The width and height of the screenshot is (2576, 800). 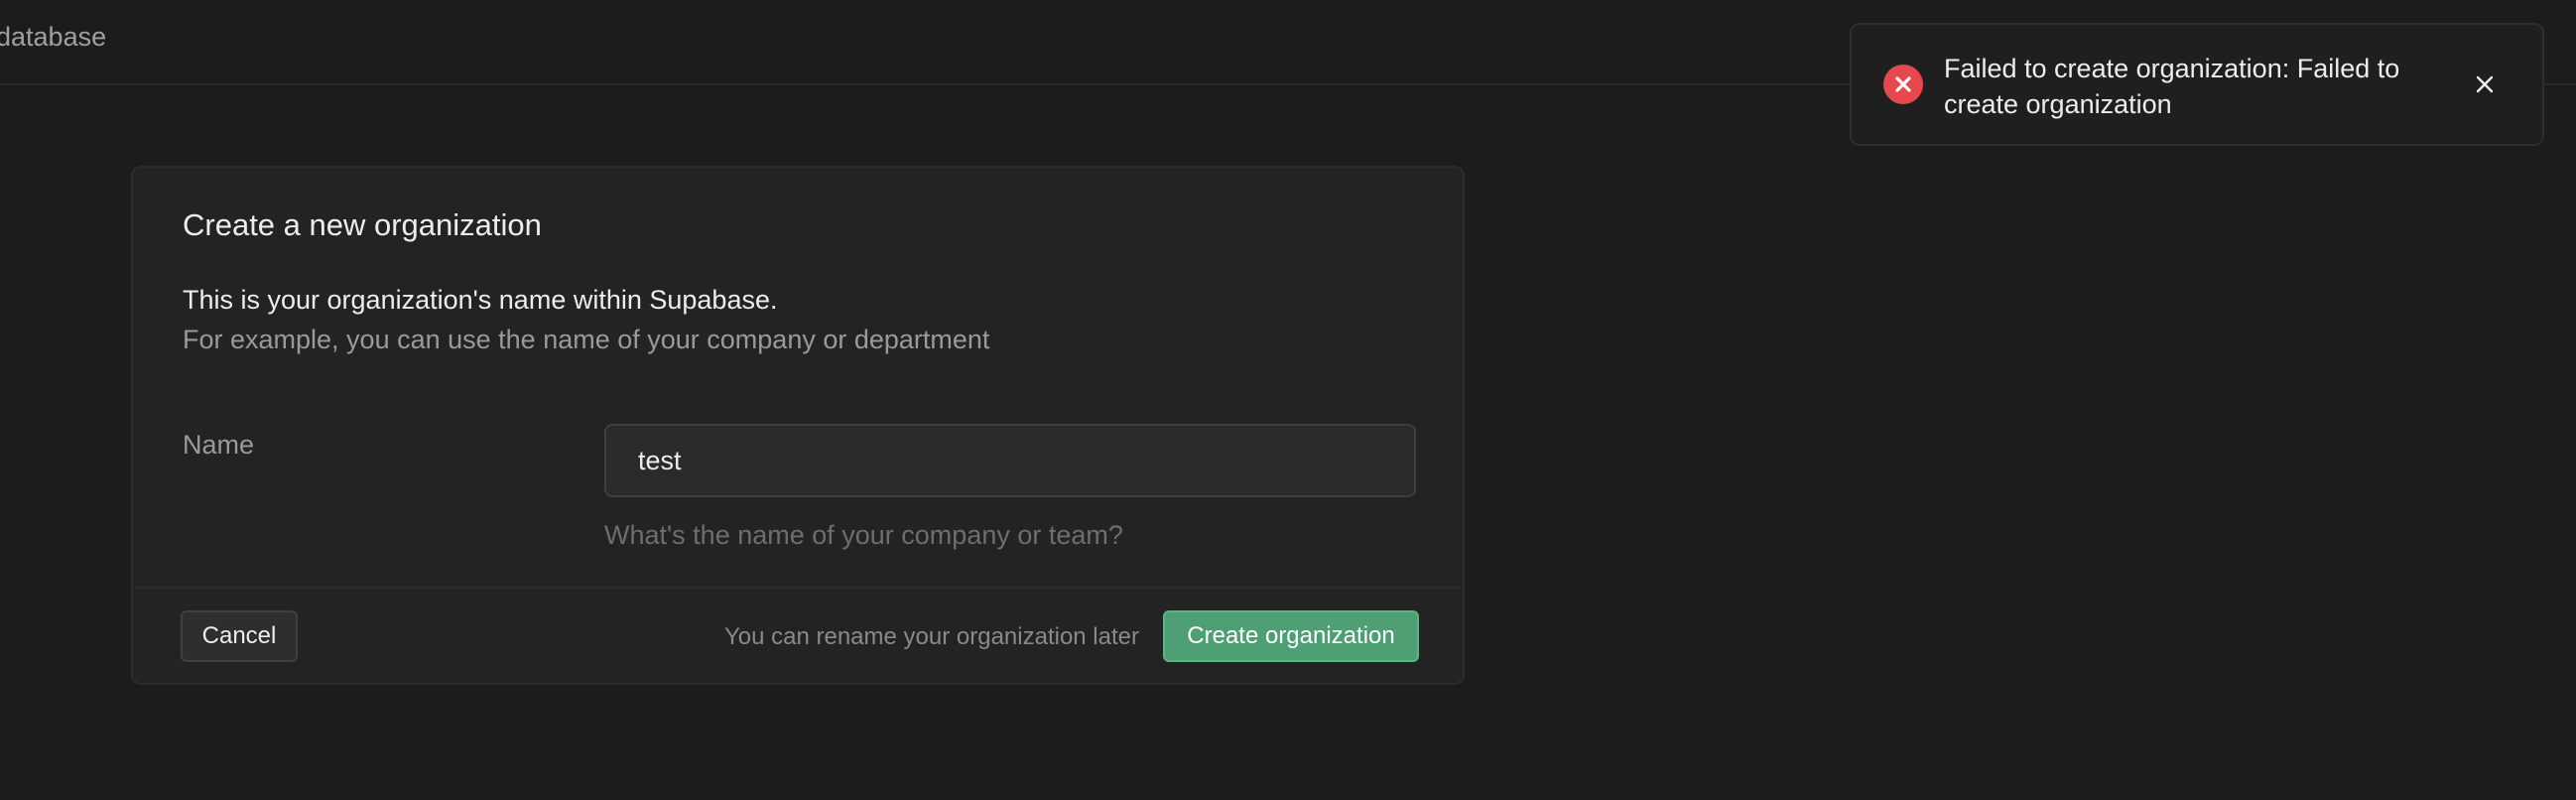 What do you see at coordinates (363, 224) in the screenshot?
I see `card-title: Create a new organization` at bounding box center [363, 224].